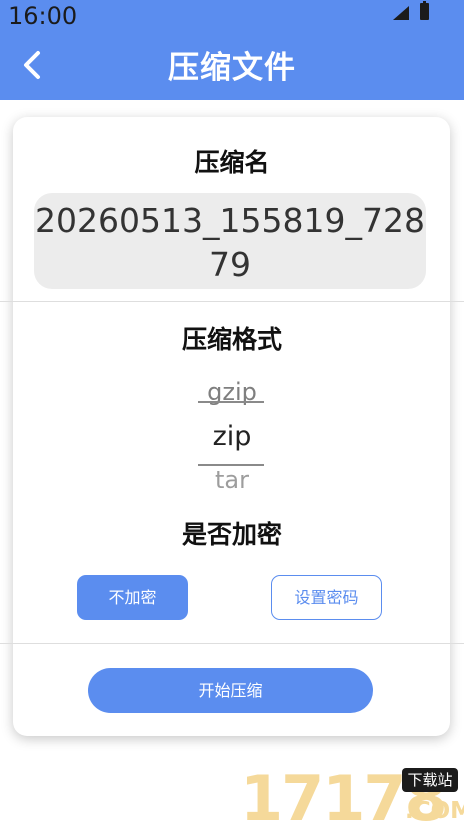  I want to click on encryption-label: 是否加密, so click(231, 534).